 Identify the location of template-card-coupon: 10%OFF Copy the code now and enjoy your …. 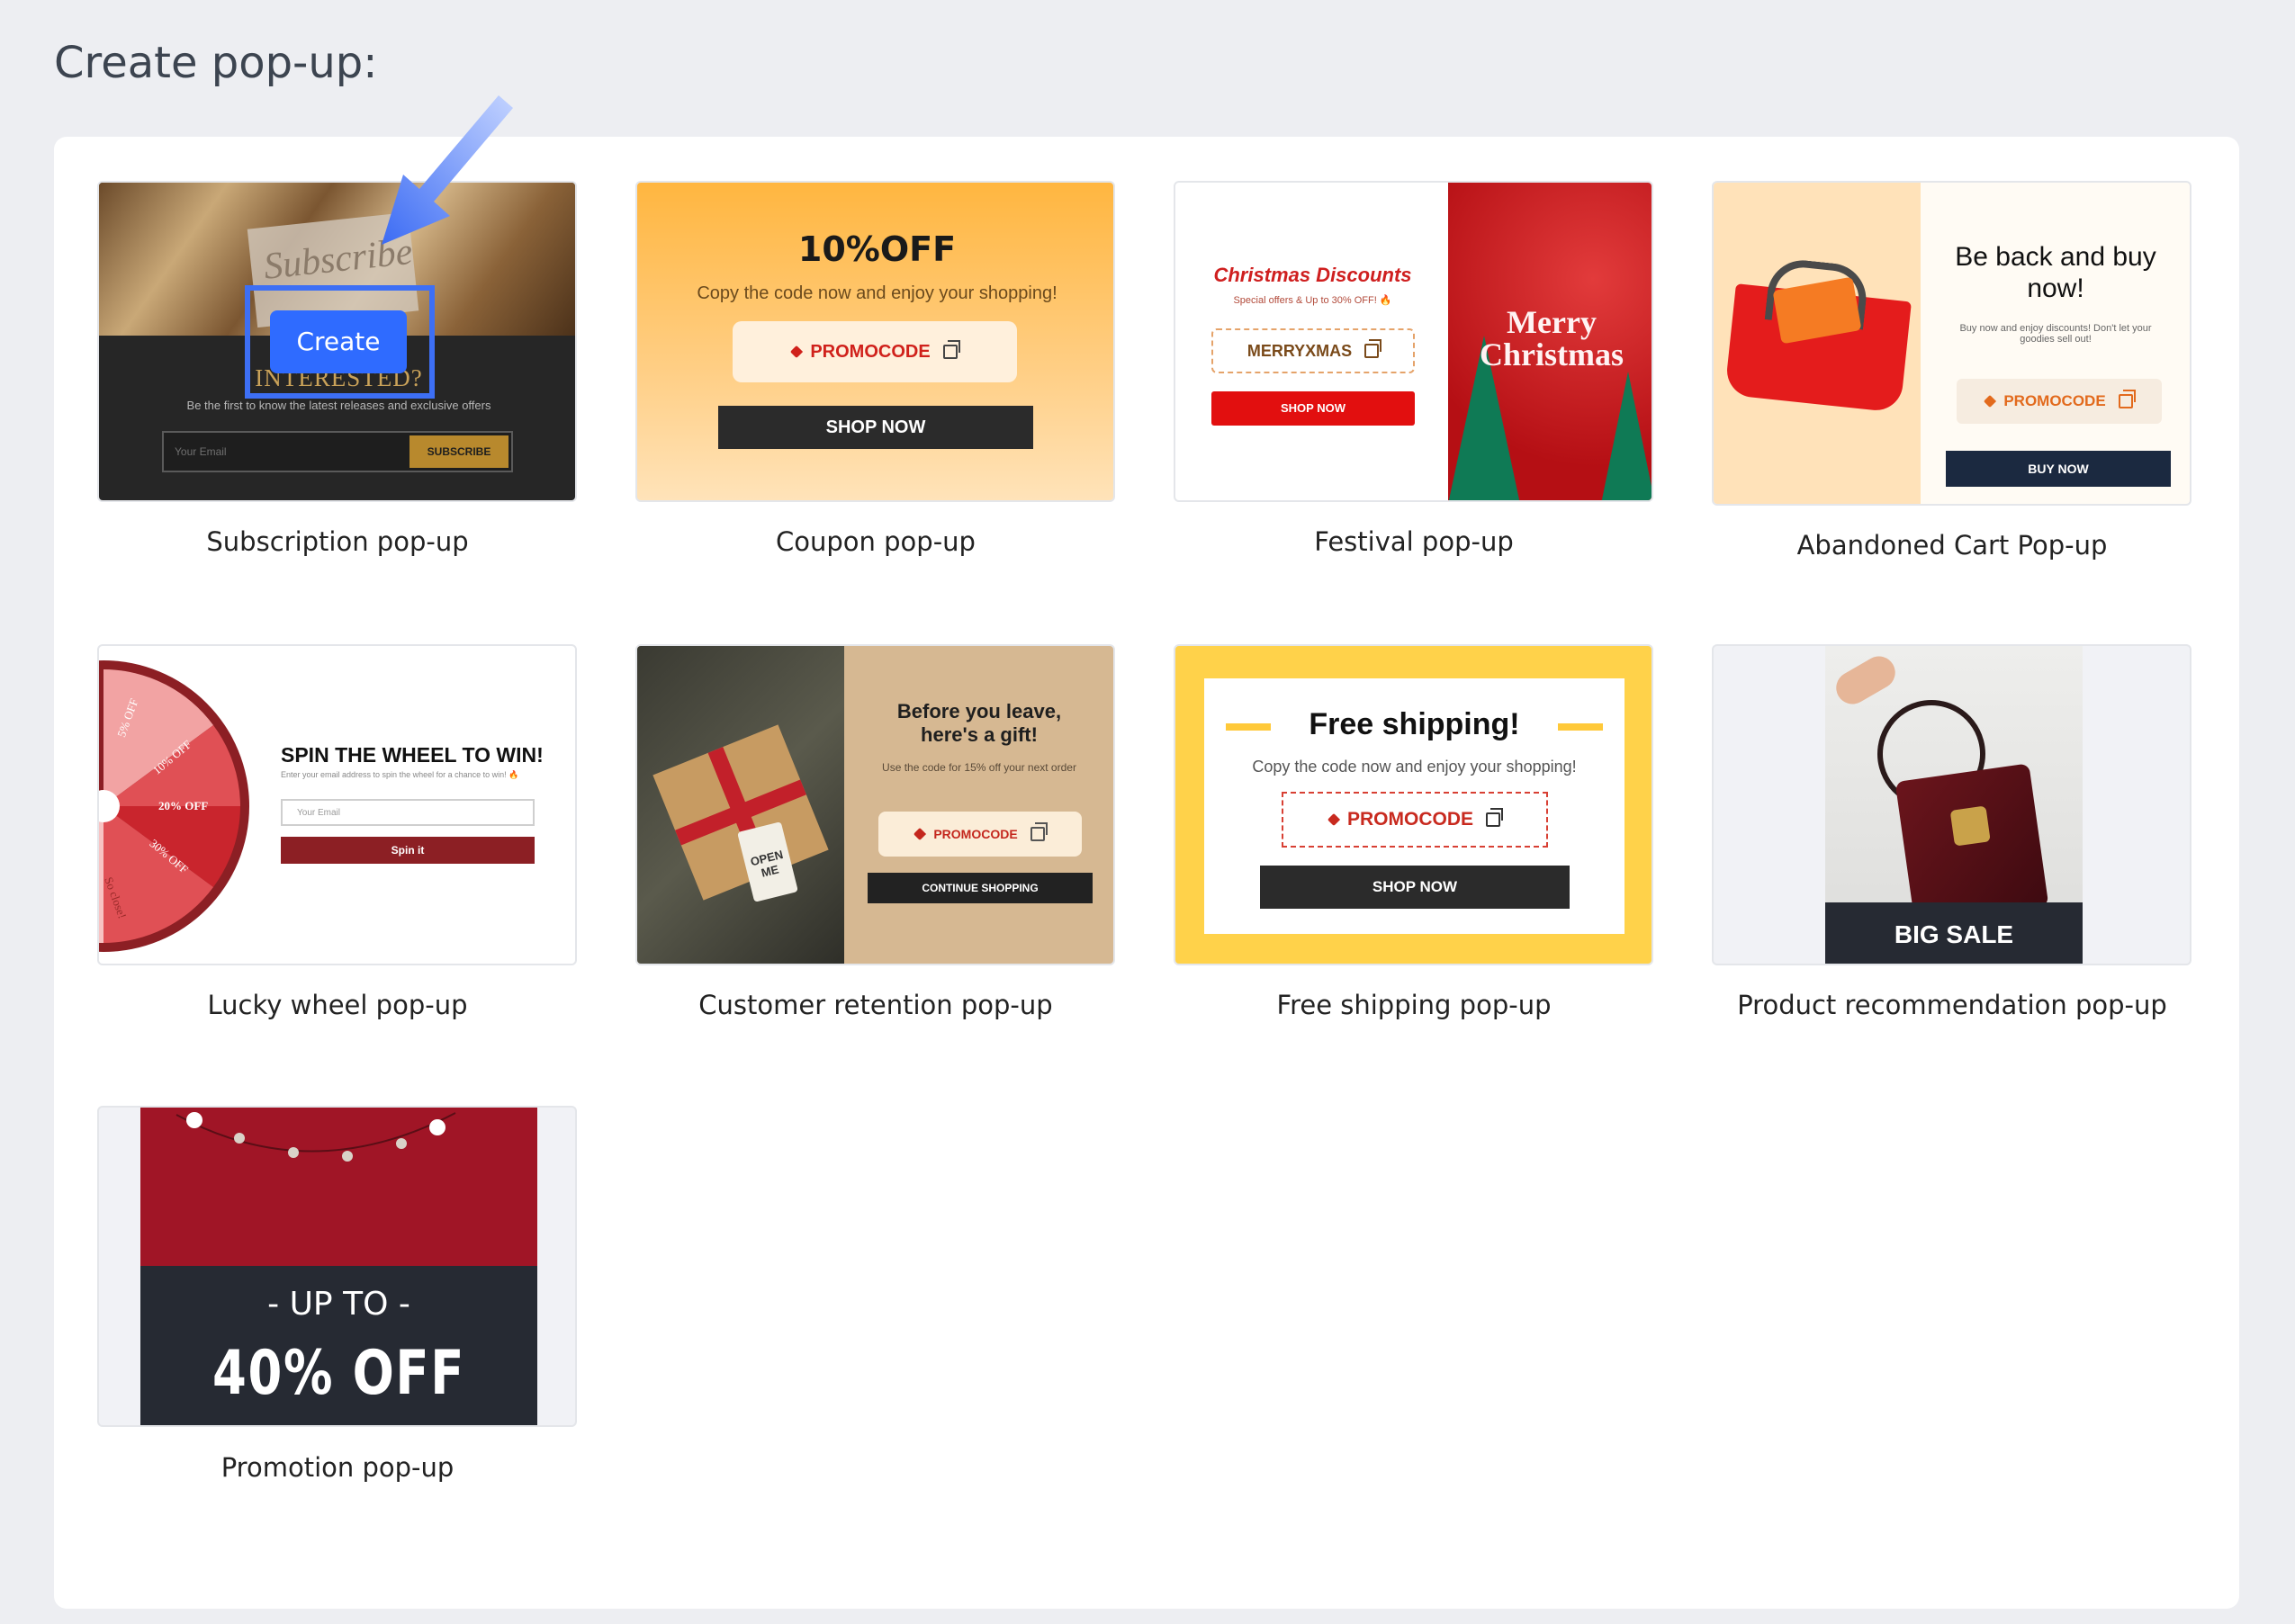
(875, 341).